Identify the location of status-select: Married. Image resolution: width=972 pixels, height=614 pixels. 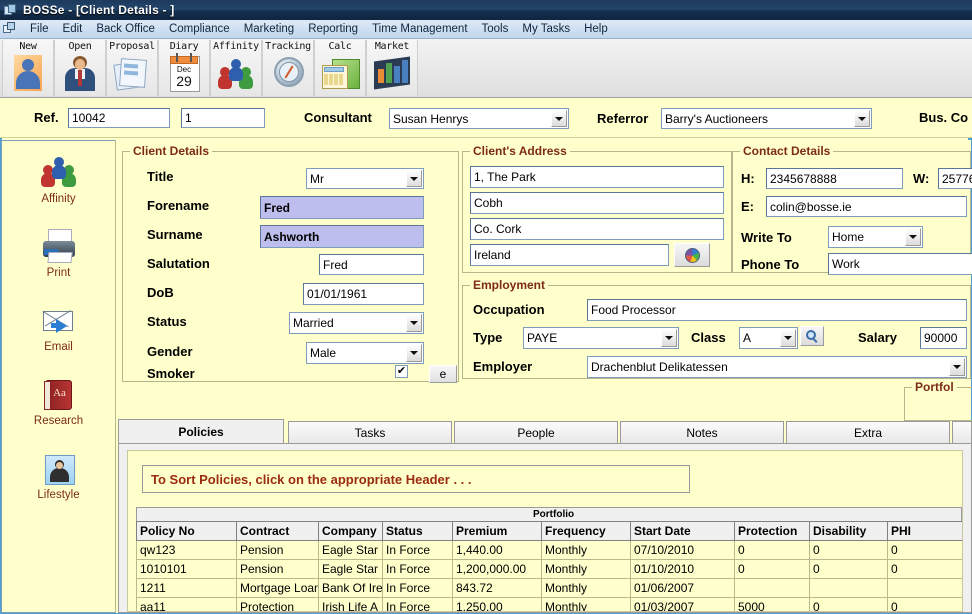
(356, 323).